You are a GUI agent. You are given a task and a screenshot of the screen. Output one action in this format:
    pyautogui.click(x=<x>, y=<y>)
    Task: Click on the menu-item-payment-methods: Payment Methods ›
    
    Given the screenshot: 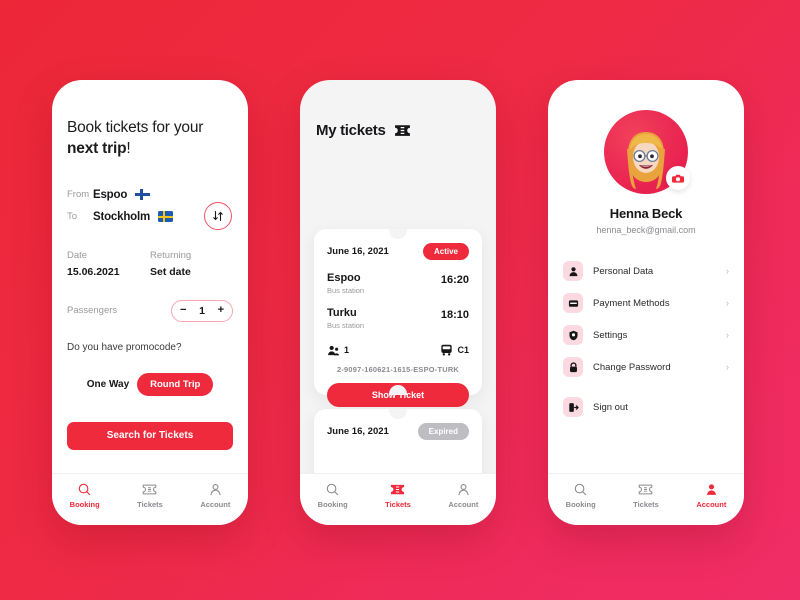 What is the action you would take?
    pyautogui.click(x=646, y=303)
    